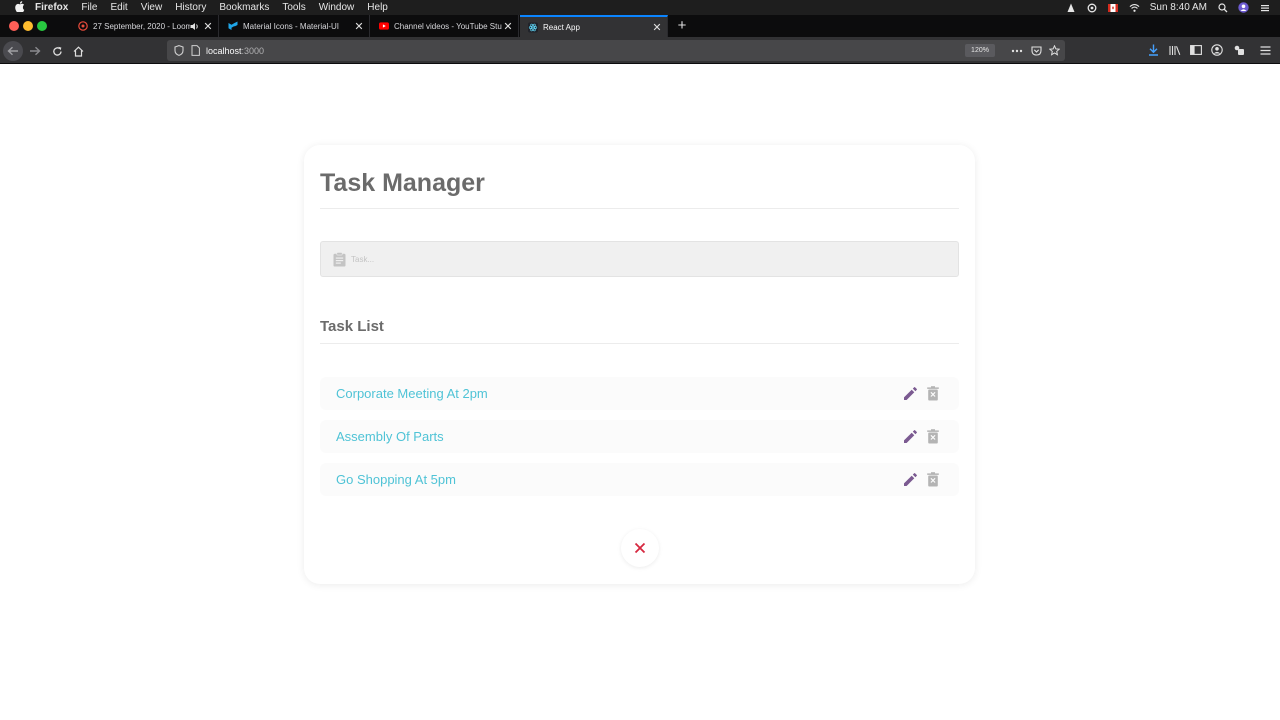  I want to click on tab-react-app: React App ✕, so click(594, 26).